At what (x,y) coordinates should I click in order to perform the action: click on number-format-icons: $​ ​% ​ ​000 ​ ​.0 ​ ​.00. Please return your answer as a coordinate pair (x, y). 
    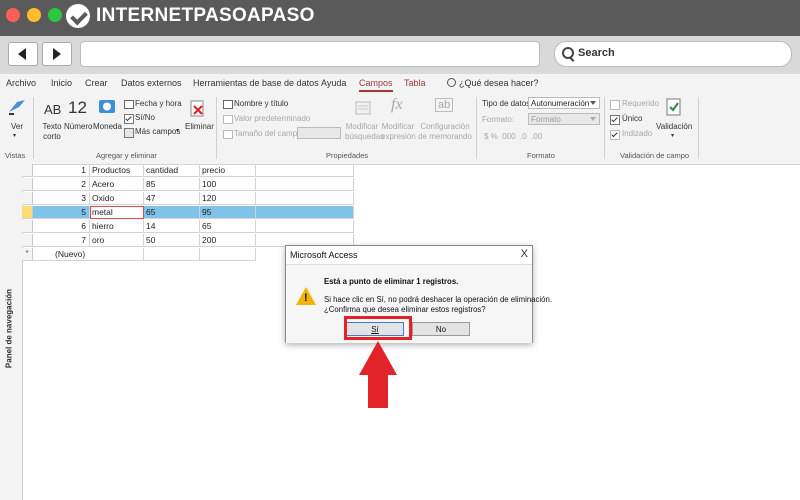
    Looking at the image, I should click on (513, 136).